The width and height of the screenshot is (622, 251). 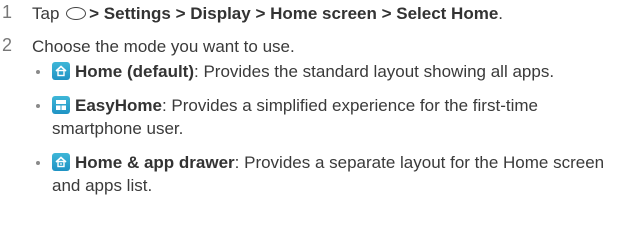 I want to click on step-text: Choose the mode you want to use., so click(x=163, y=46).